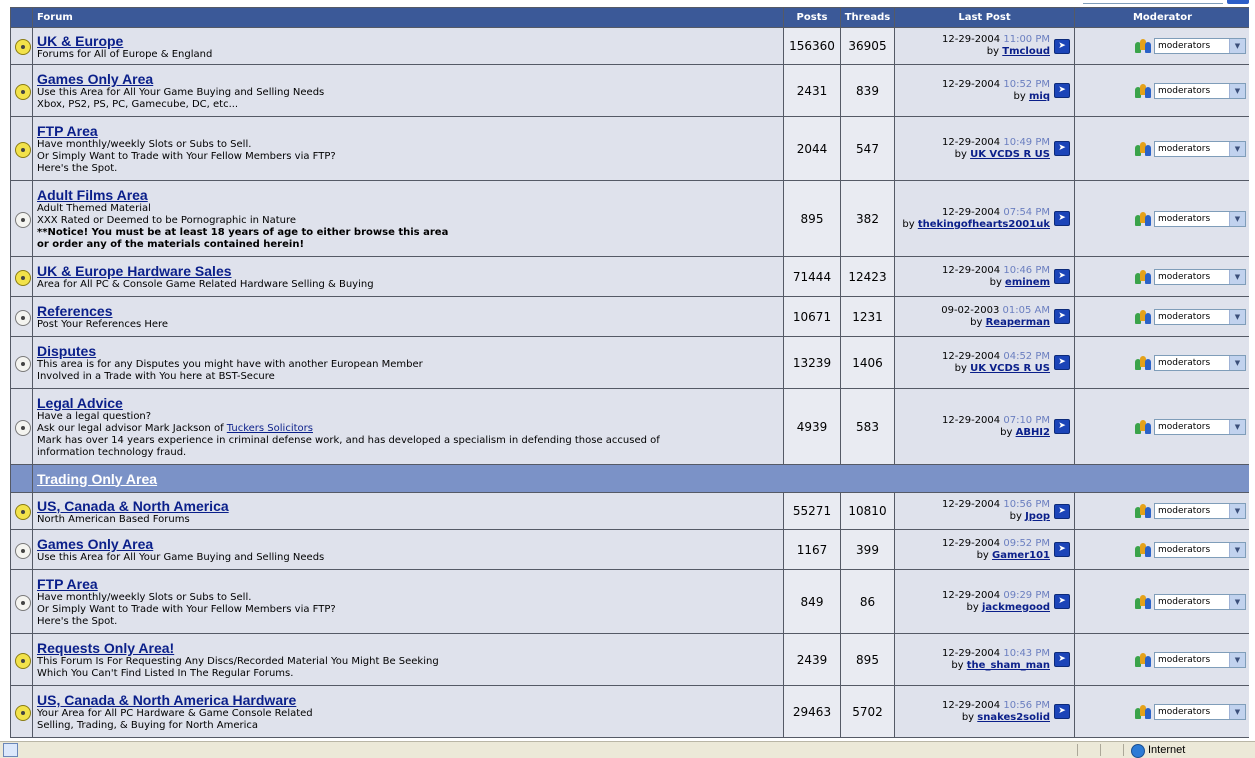  What do you see at coordinates (77, 168) in the screenshot?
I see `description-line: Here's the Spot.` at bounding box center [77, 168].